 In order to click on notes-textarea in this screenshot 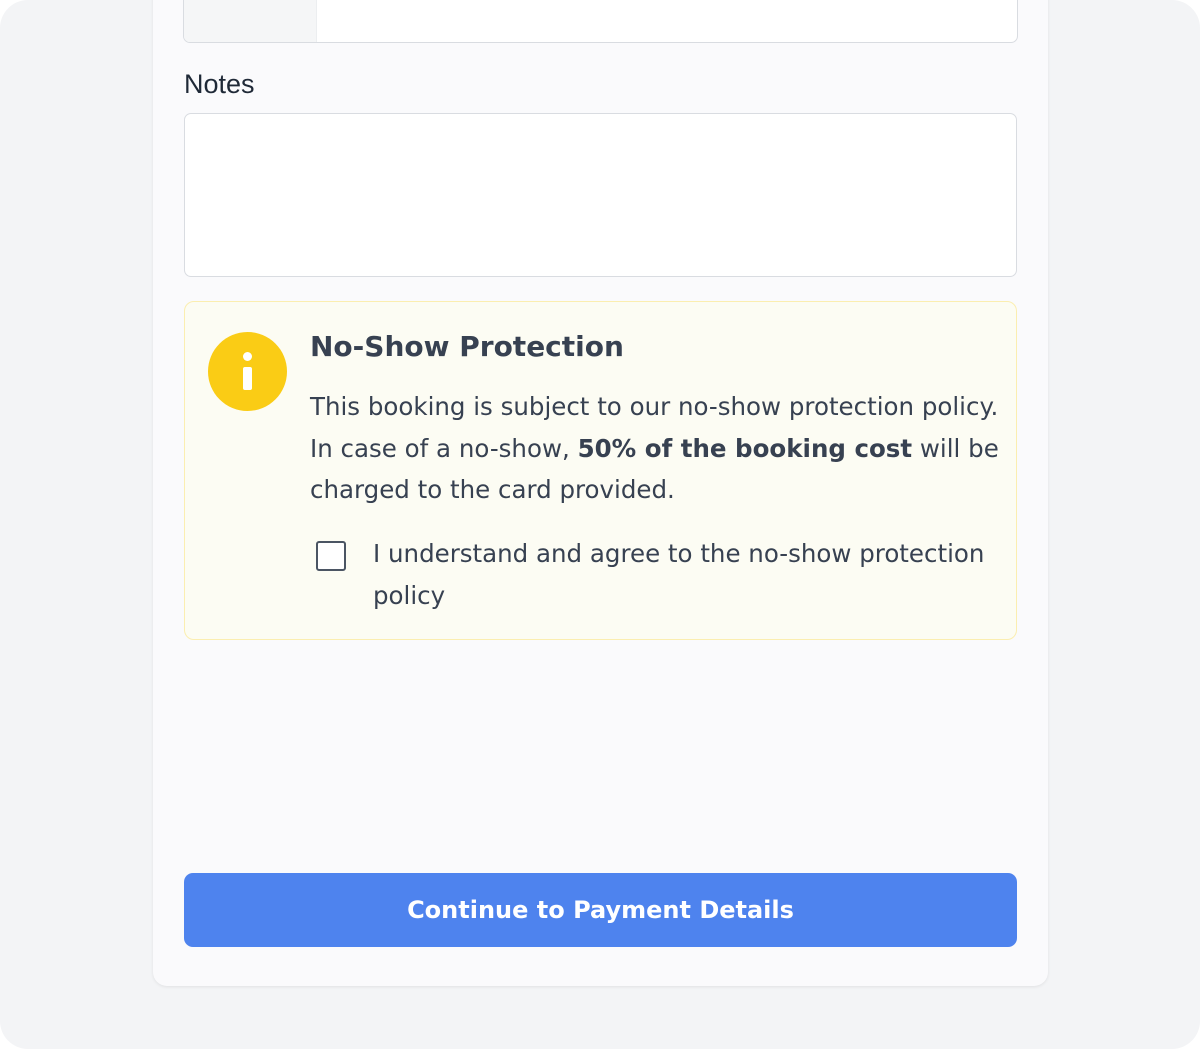, I will do `click(600, 195)`.